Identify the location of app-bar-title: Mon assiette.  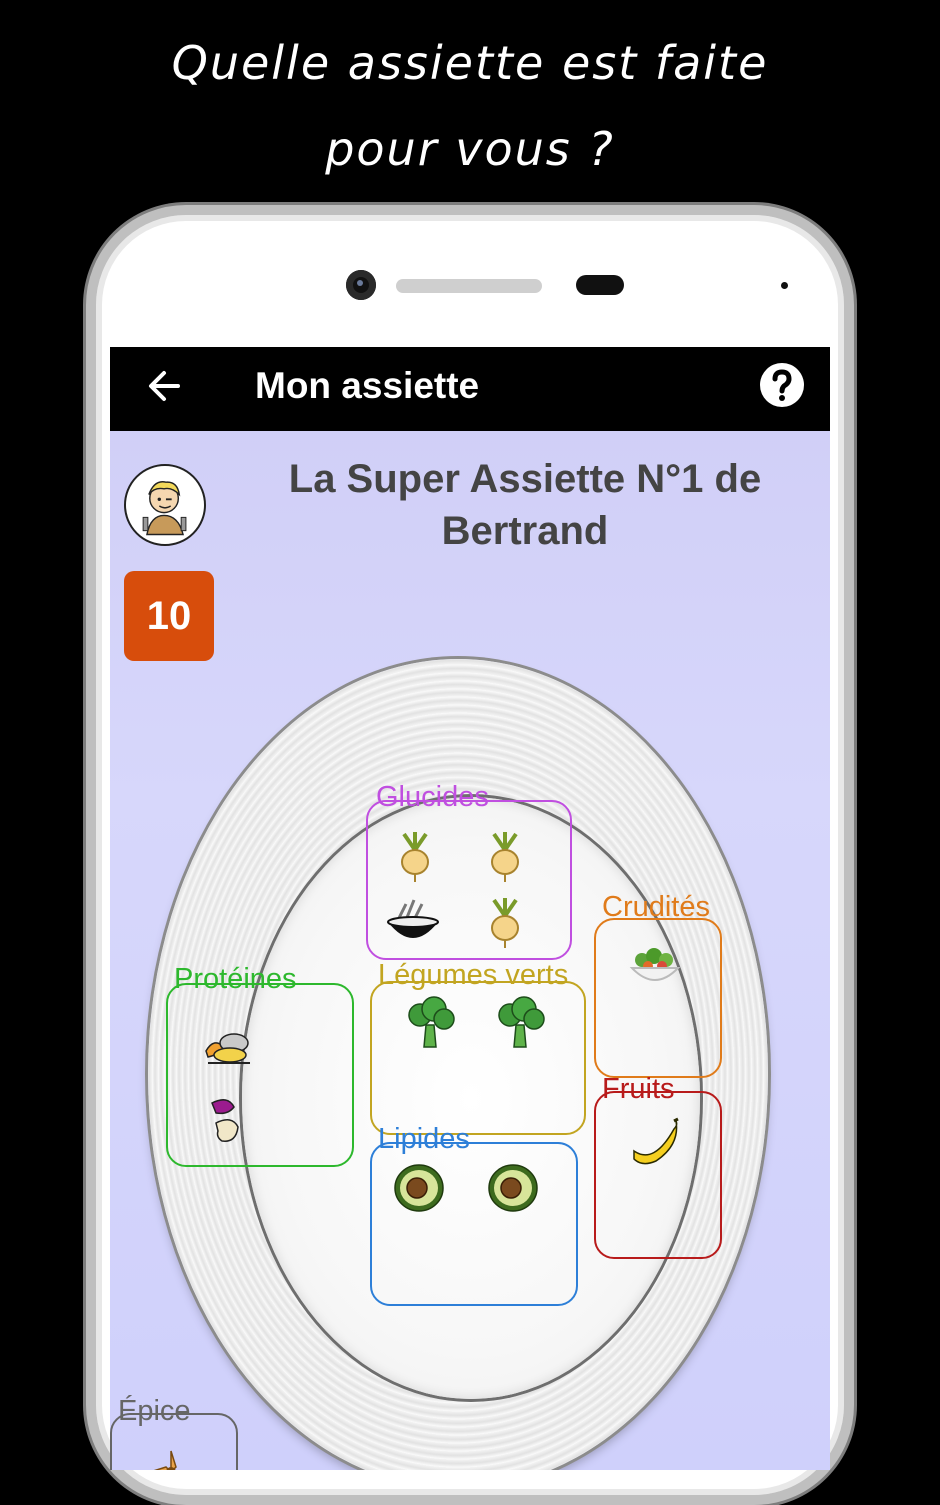
(367, 385).